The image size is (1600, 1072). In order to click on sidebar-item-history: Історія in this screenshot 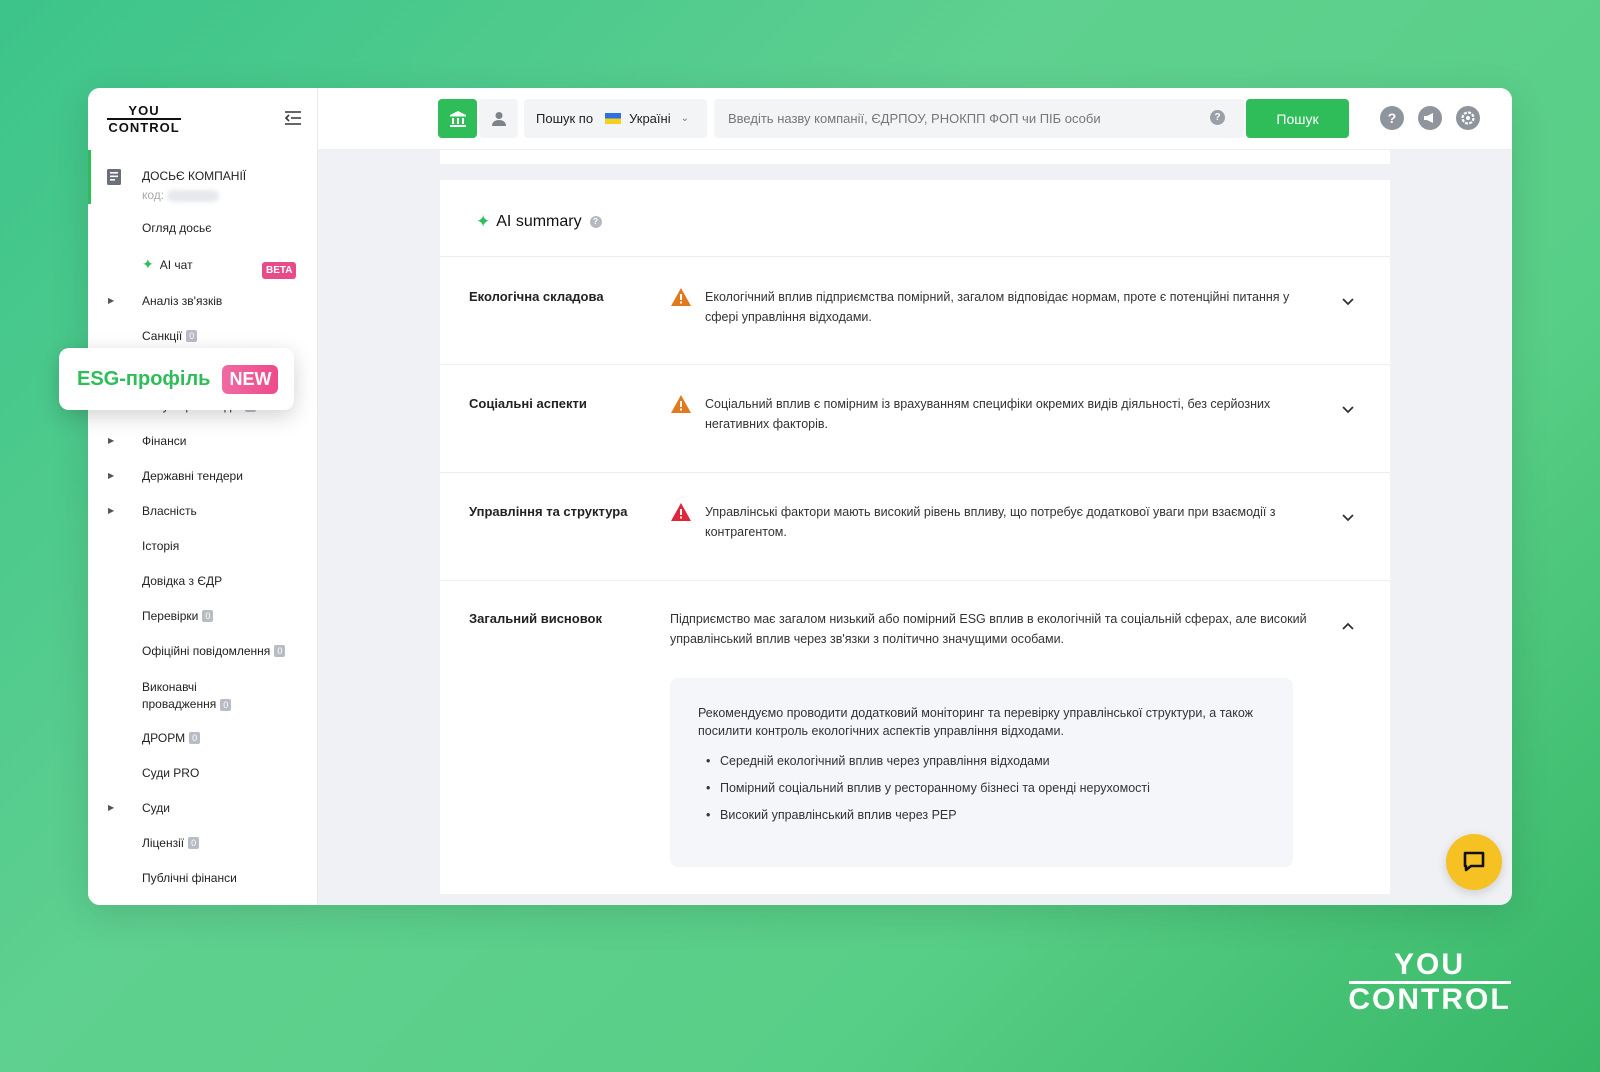, I will do `click(160, 546)`.